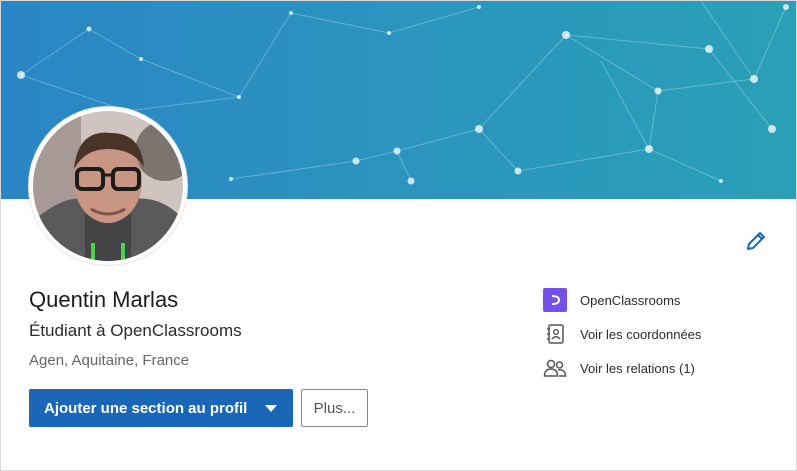  What do you see at coordinates (135, 330) in the screenshot?
I see `profile-headline: Étudiant à OpenClassrooms` at bounding box center [135, 330].